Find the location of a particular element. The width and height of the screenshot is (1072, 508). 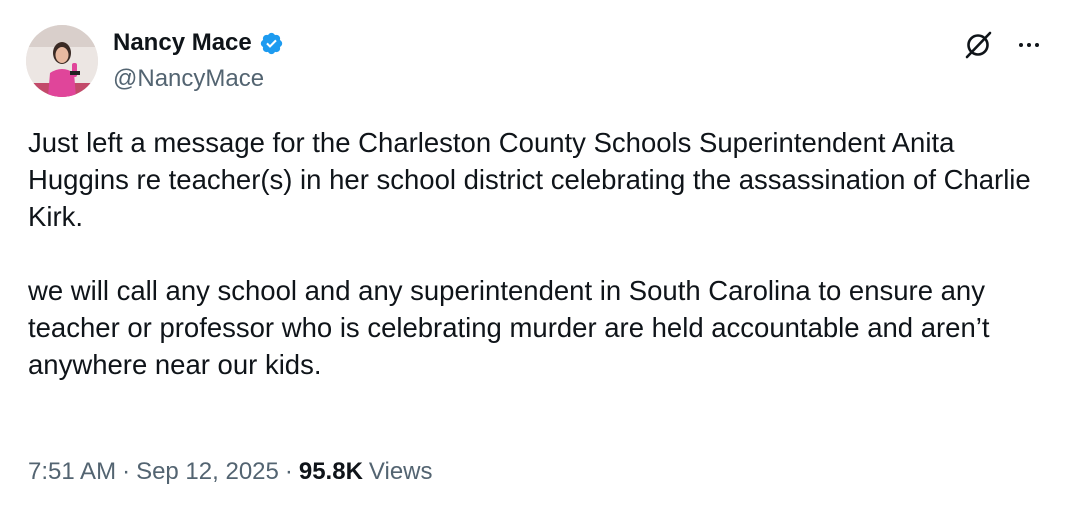

views-label: Views is located at coordinates (400, 471).